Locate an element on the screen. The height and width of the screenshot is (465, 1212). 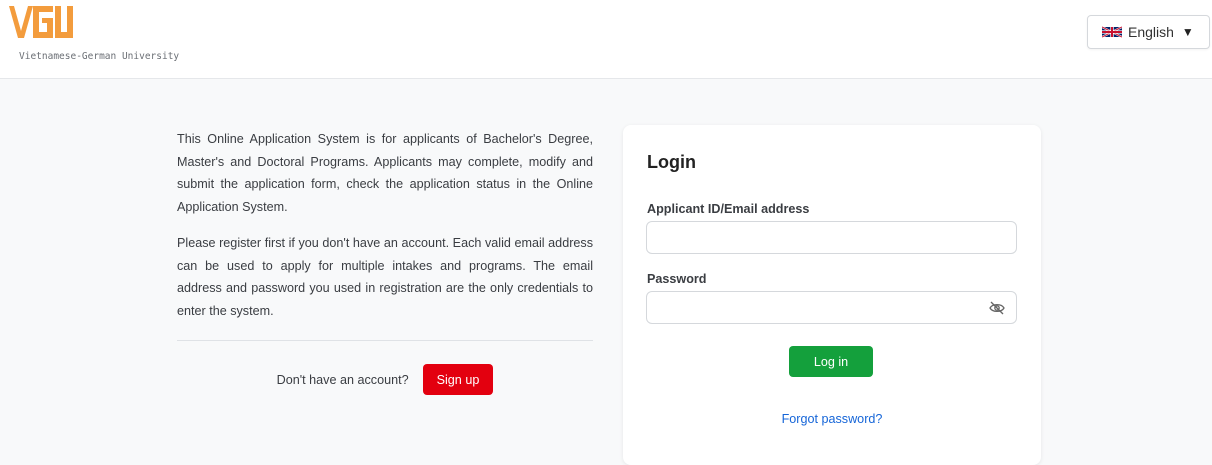
forgot-password-link: Forgot password? is located at coordinates (832, 419).